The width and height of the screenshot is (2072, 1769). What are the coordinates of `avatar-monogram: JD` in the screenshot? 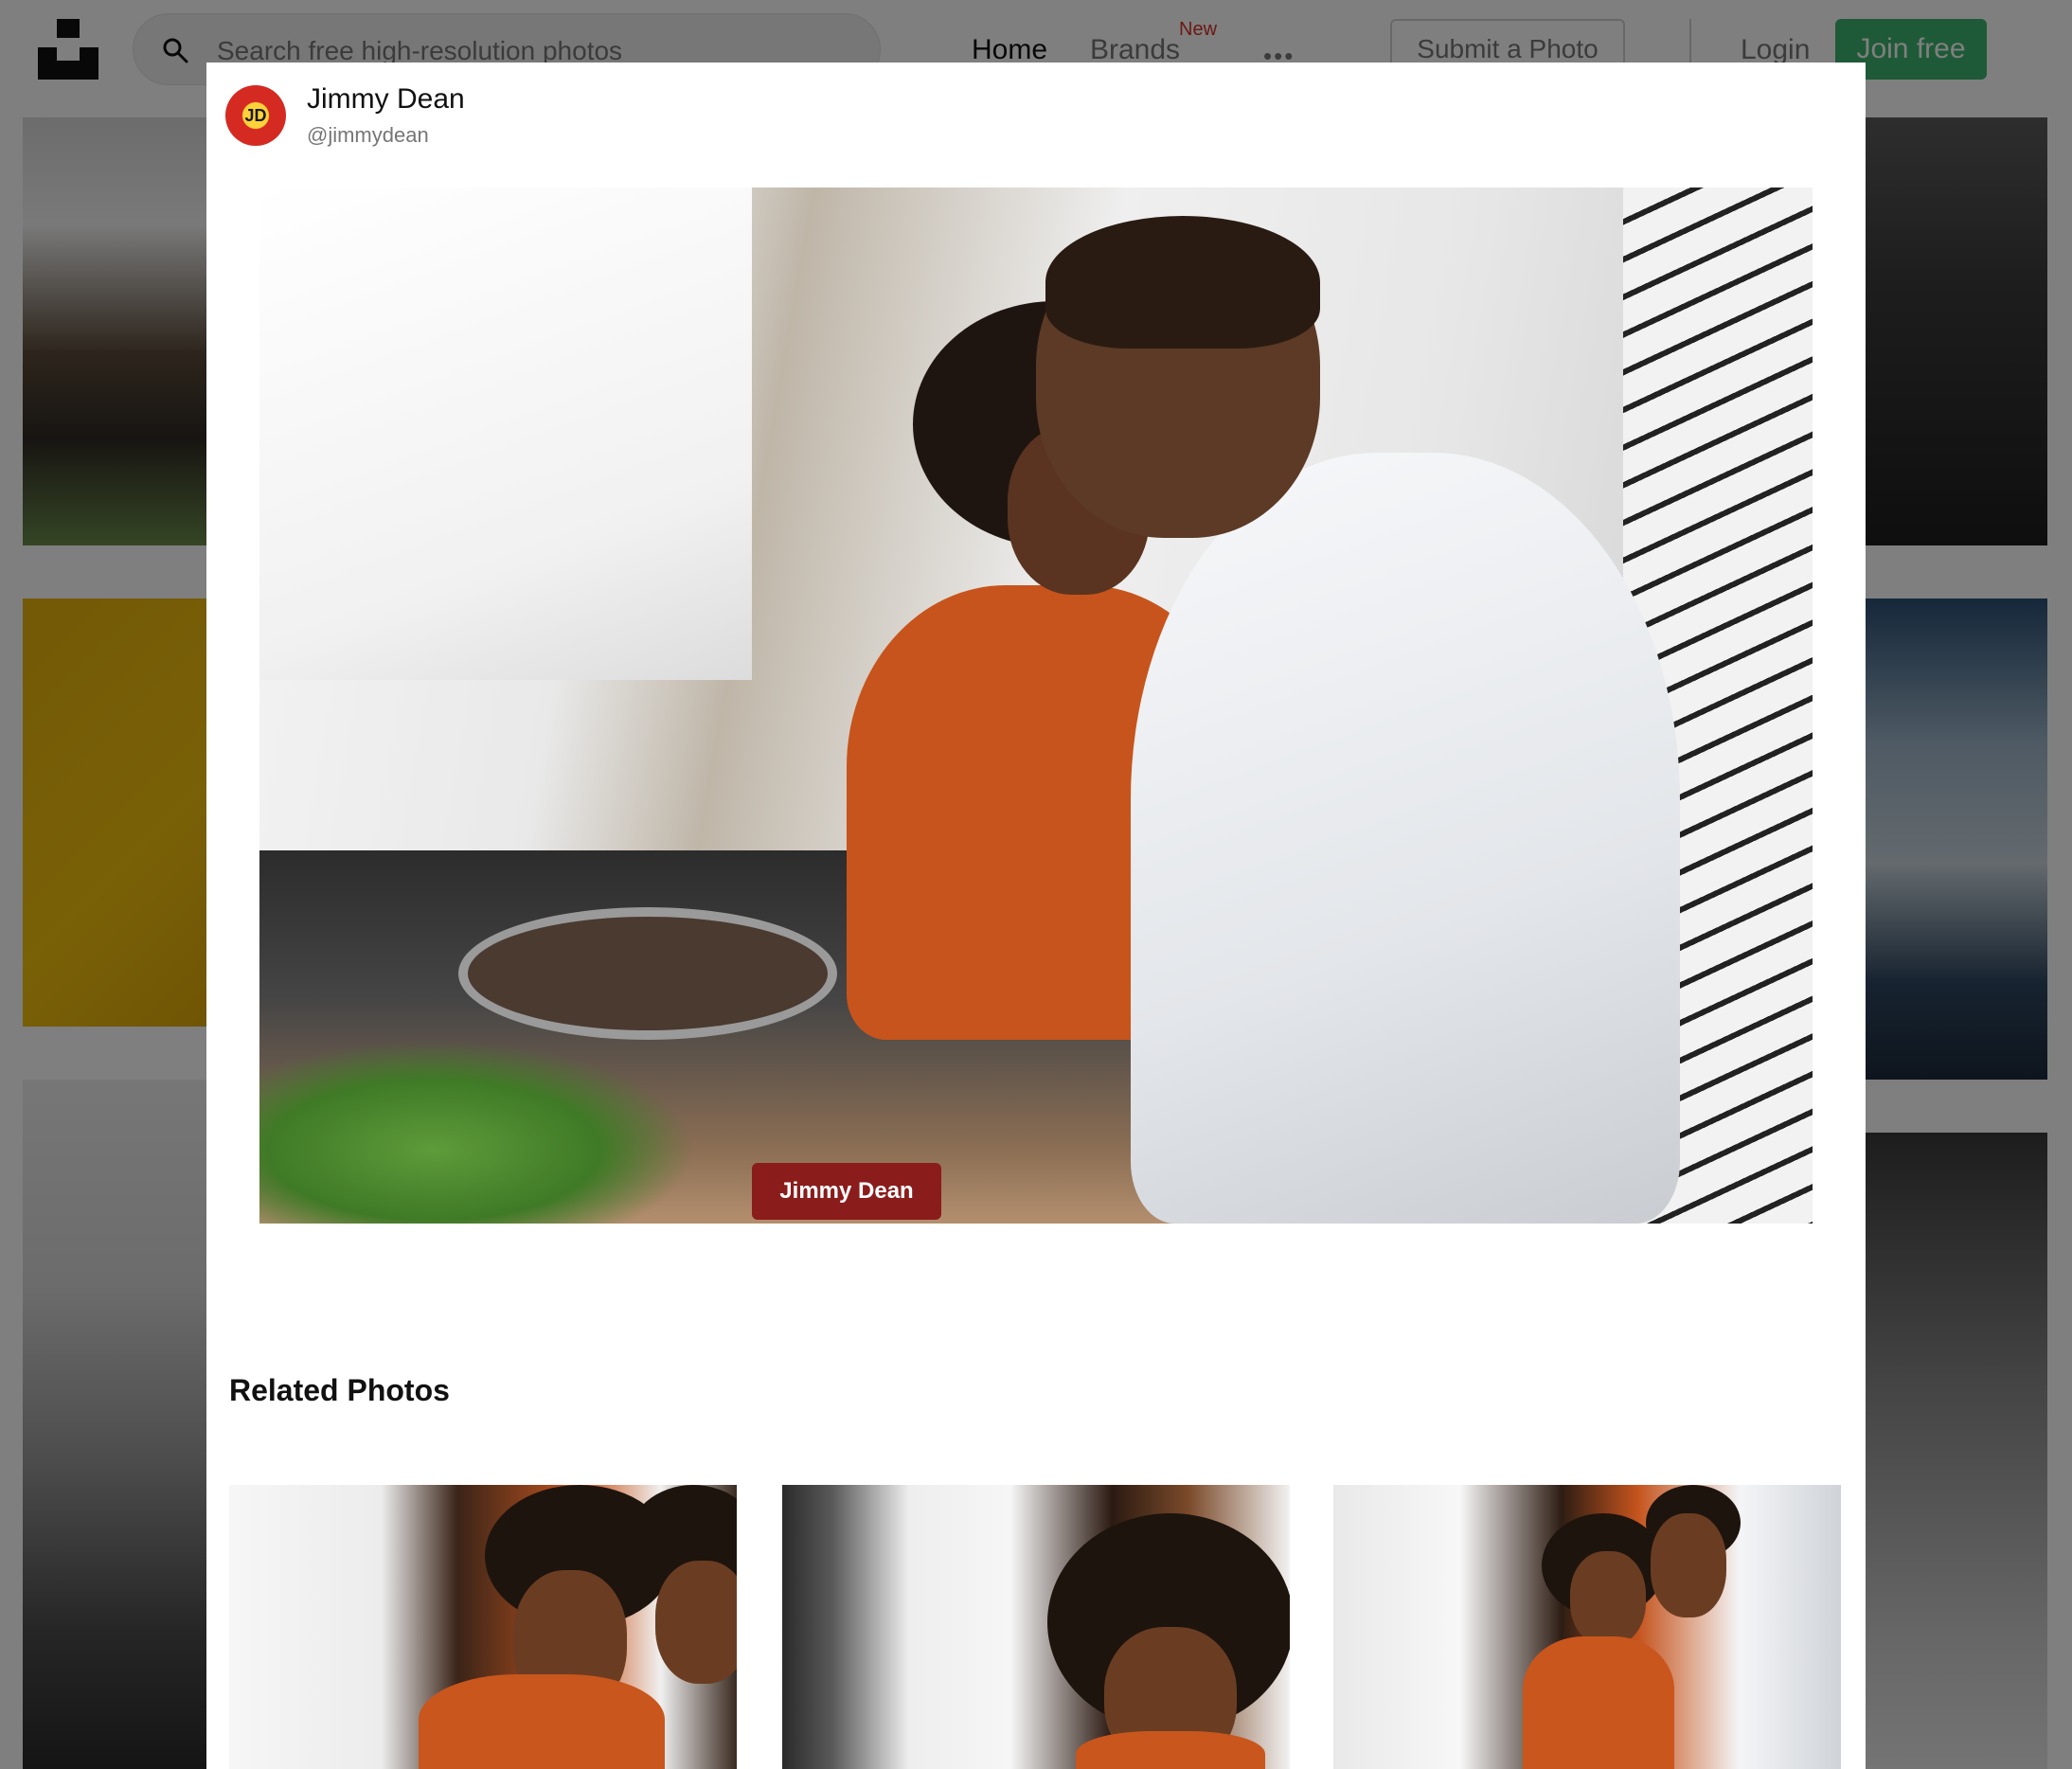 It's located at (256, 115).